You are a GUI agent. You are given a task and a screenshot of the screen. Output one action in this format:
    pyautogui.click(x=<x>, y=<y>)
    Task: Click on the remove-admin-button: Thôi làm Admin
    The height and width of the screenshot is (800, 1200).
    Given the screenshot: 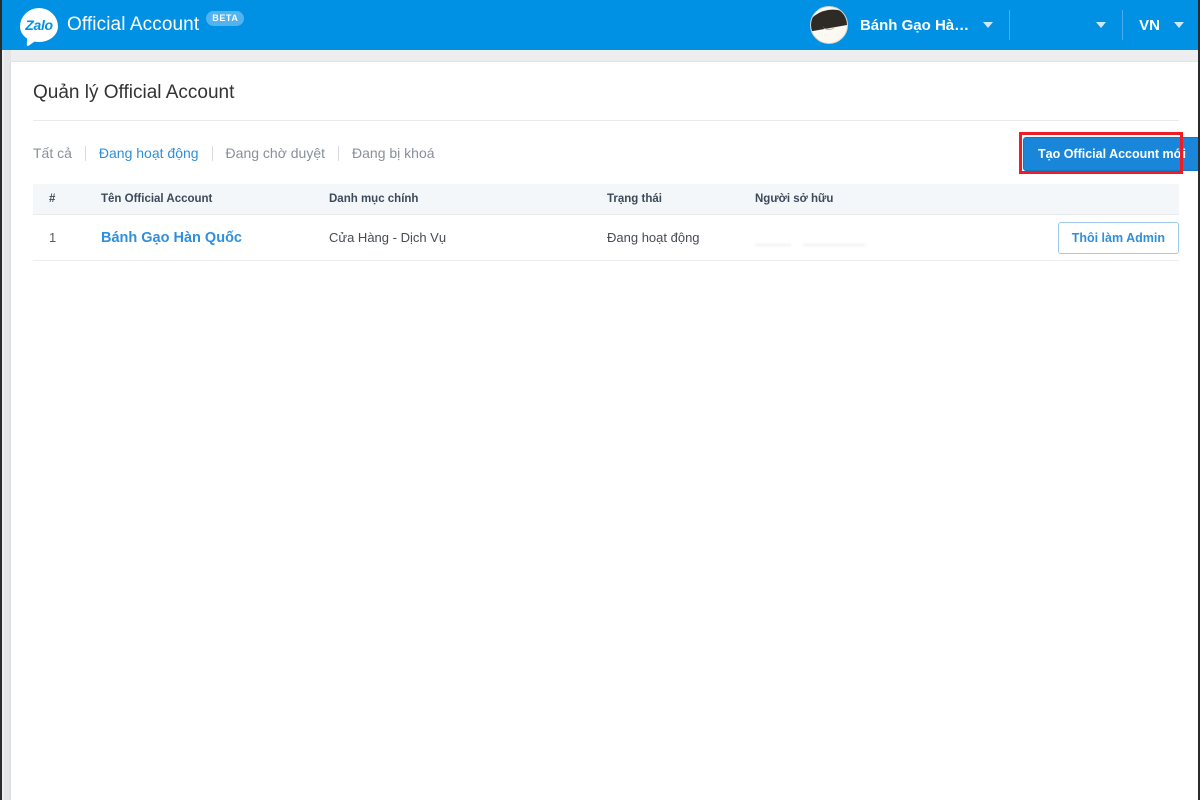 What is the action you would take?
    pyautogui.click(x=1118, y=237)
    